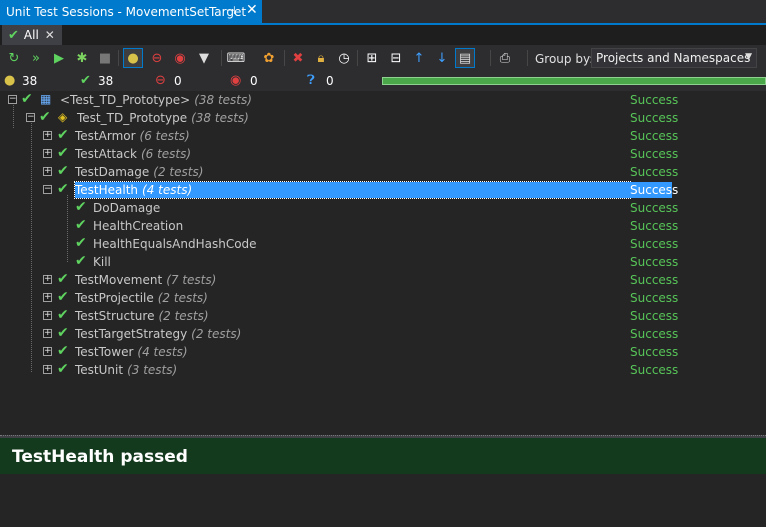 The image size is (766, 527). I want to click on window-title: Unit Test Sessions - MovementSetTarget, so click(126, 11).